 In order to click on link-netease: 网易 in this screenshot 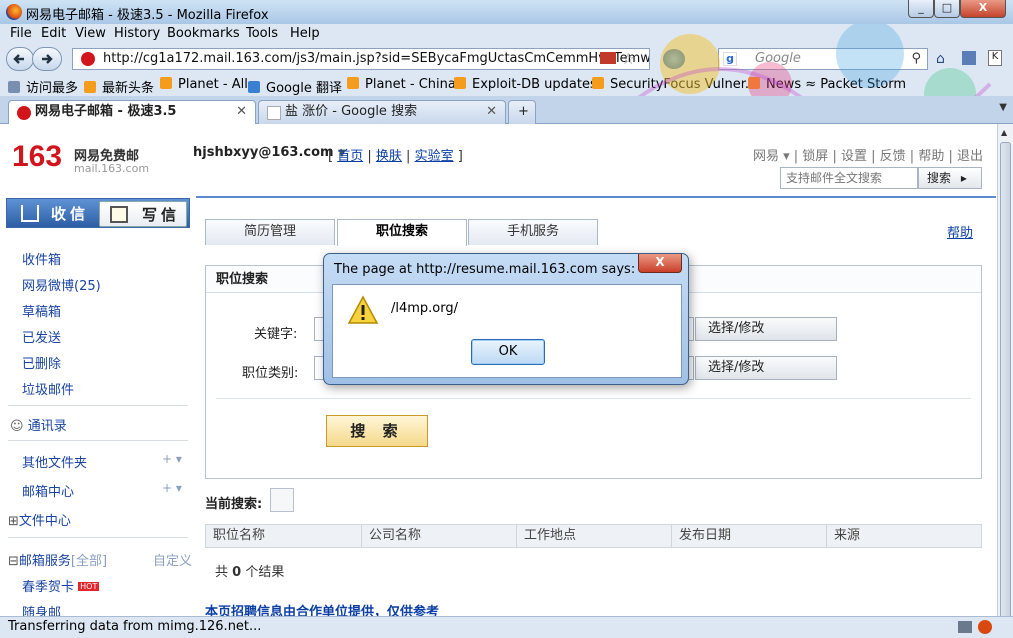, I will do `click(766, 156)`.